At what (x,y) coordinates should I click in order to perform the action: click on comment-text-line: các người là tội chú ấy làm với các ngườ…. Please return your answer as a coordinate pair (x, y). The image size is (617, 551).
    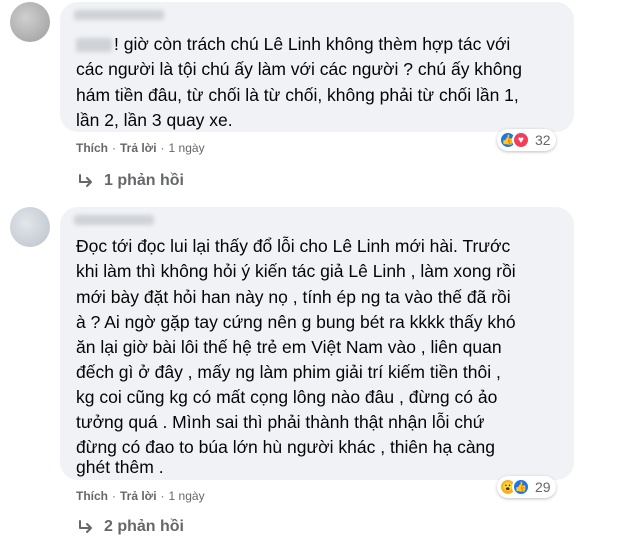
    Looking at the image, I should click on (299, 69).